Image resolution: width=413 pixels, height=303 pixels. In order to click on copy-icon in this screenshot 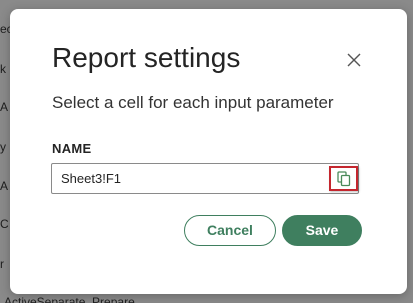, I will do `click(344, 179)`.